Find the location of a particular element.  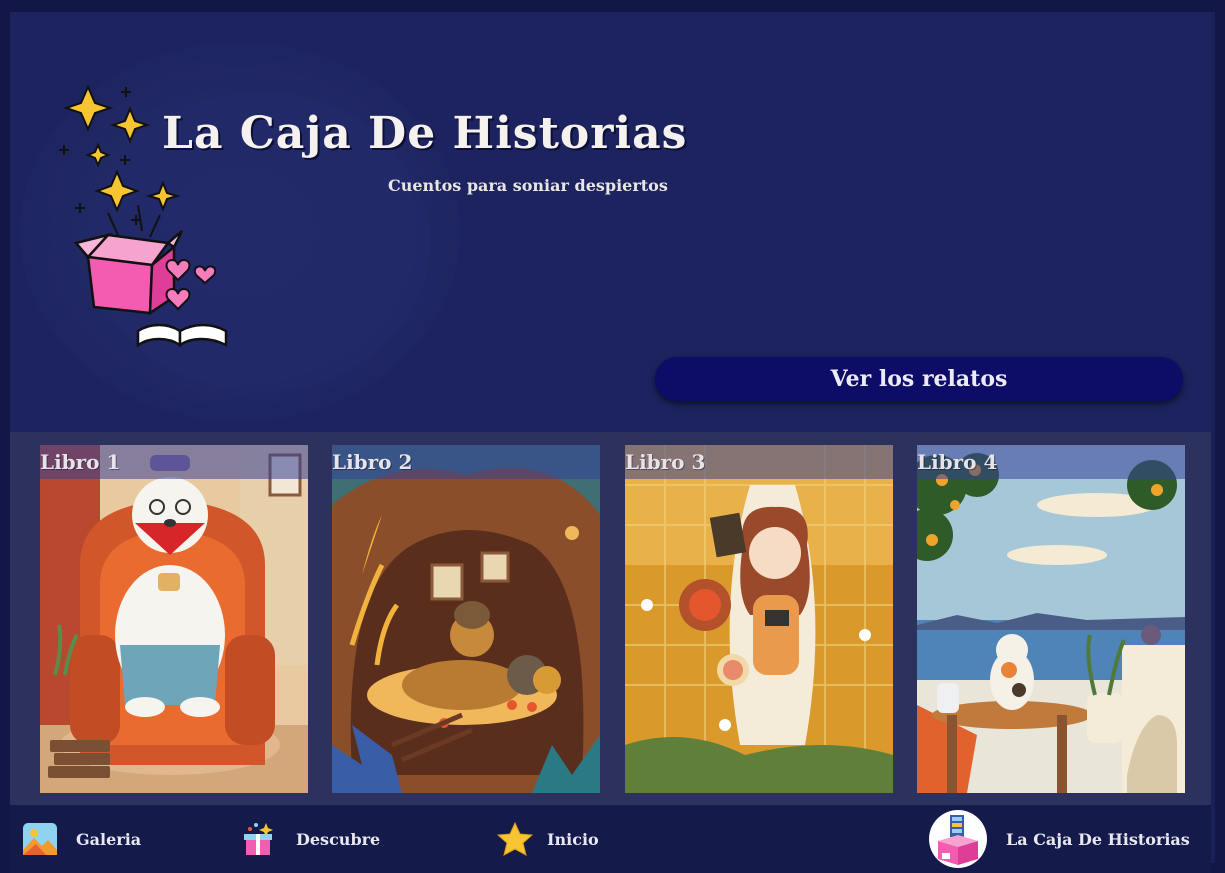

nav-item-inicio: Inicio is located at coordinates (548, 839).